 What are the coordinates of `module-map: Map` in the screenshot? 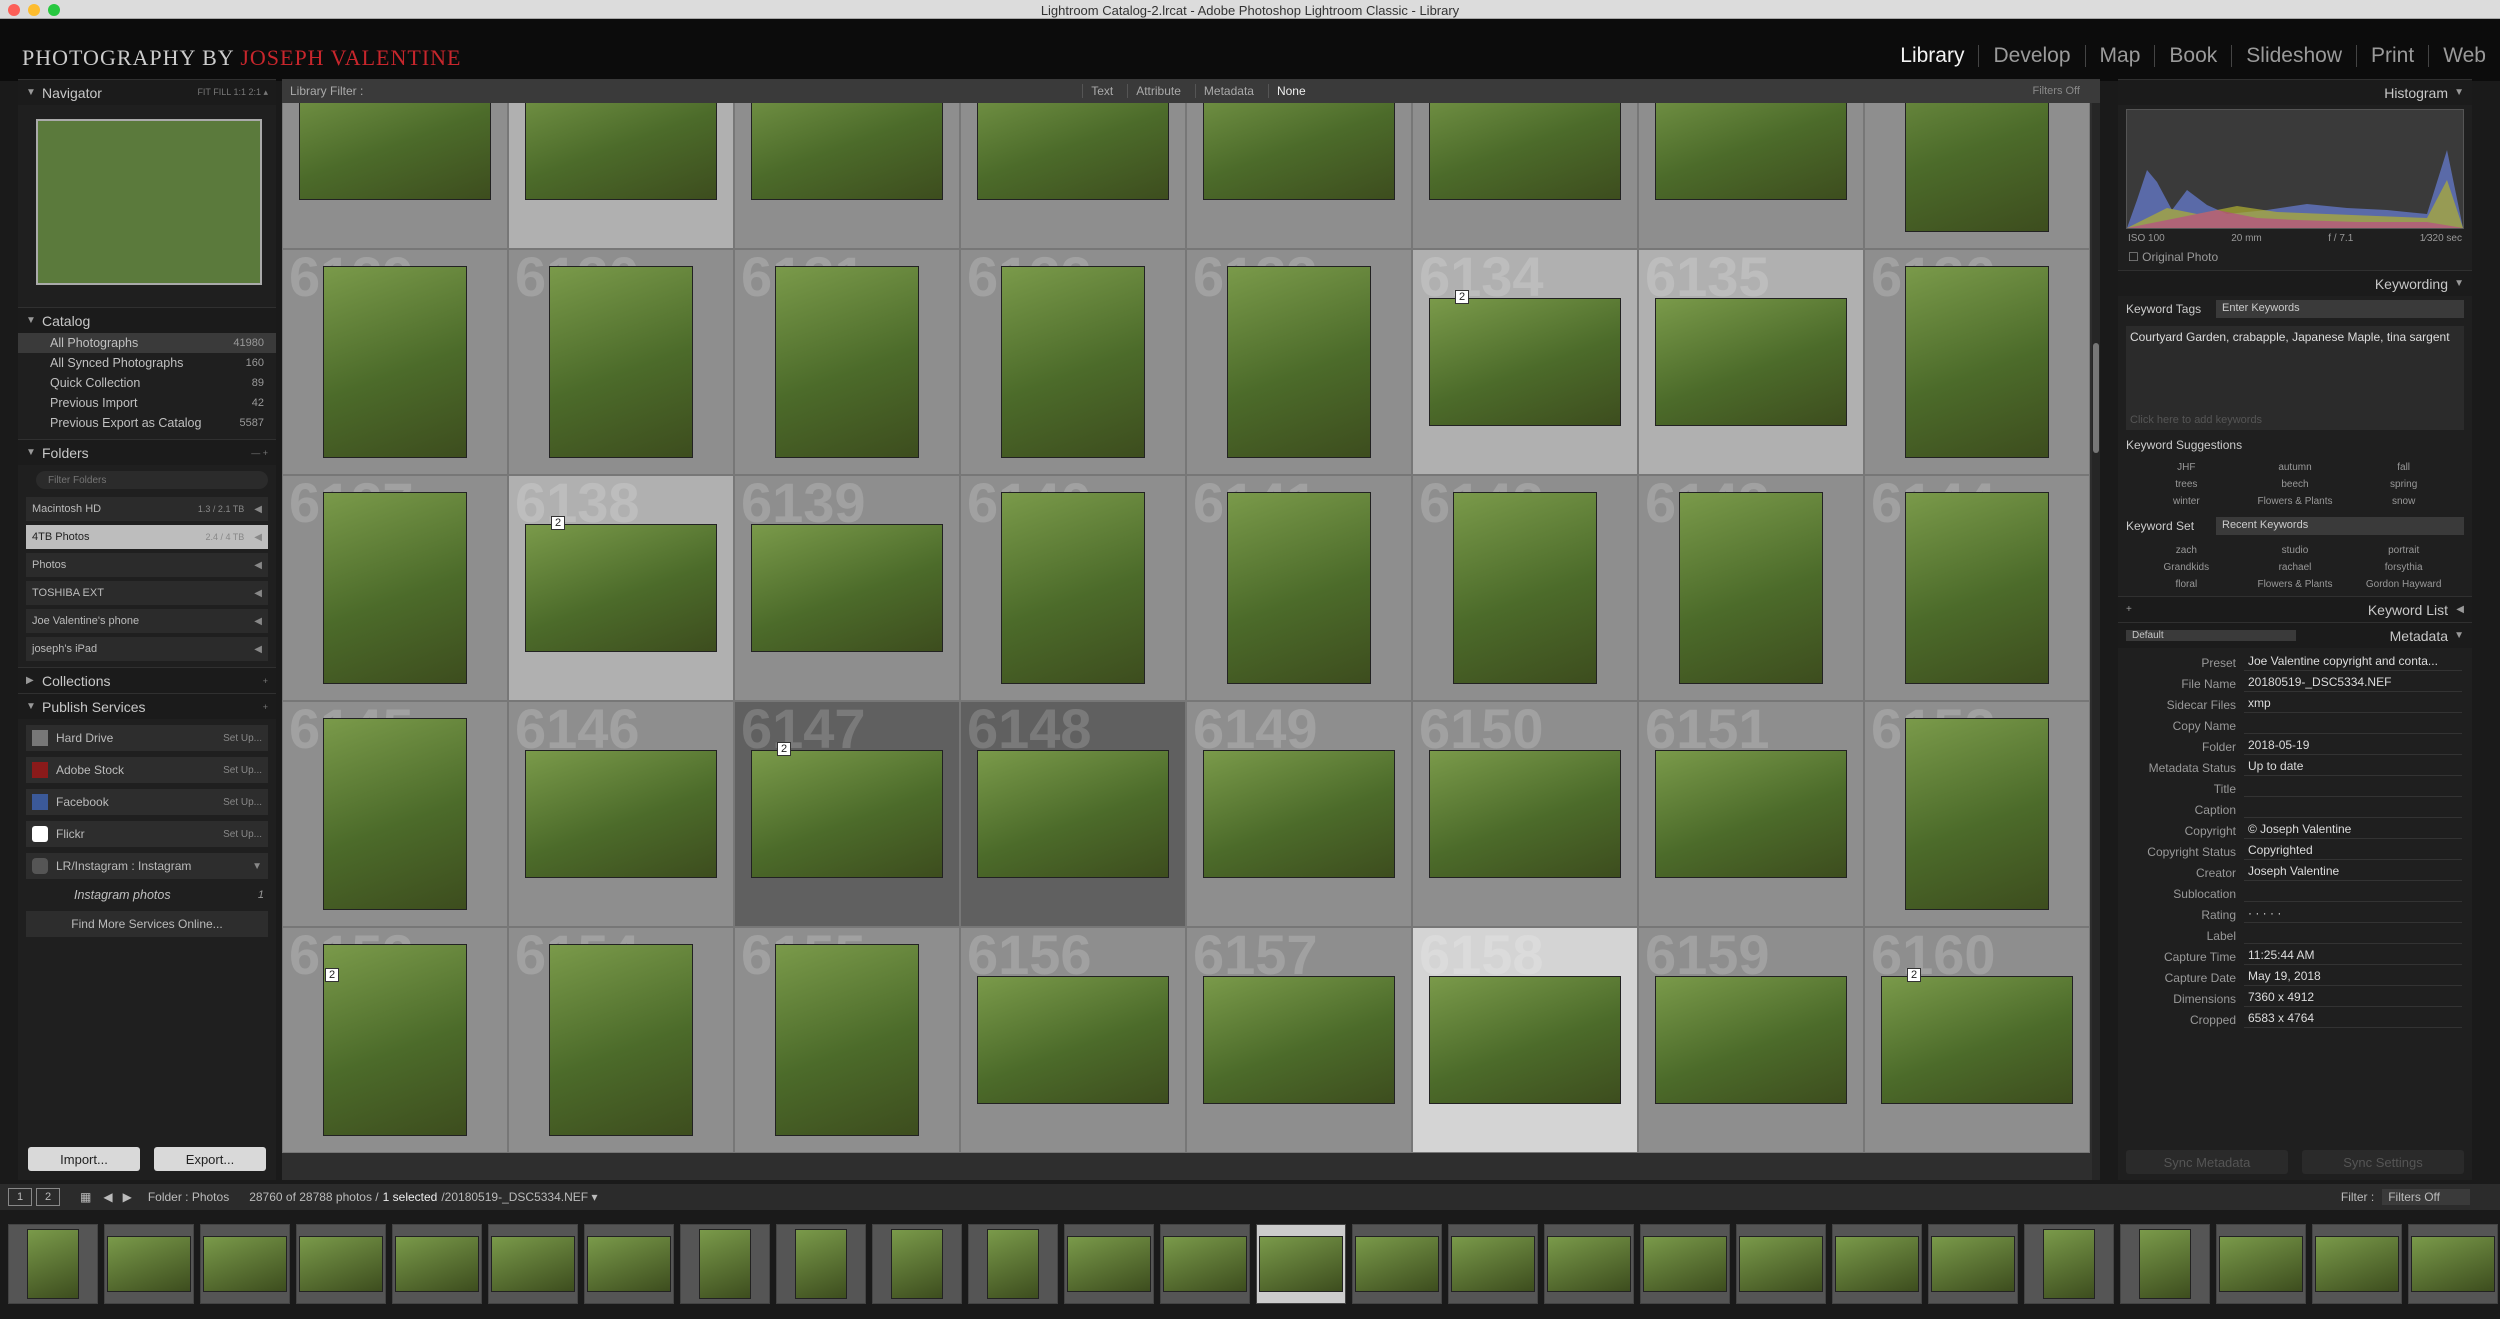 It's located at (2119, 56).